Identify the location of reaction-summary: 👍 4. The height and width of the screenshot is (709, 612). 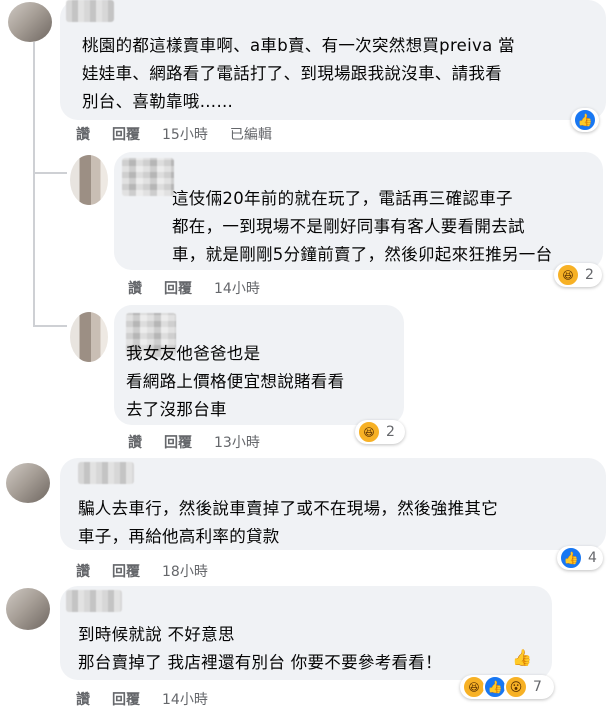
(580, 558).